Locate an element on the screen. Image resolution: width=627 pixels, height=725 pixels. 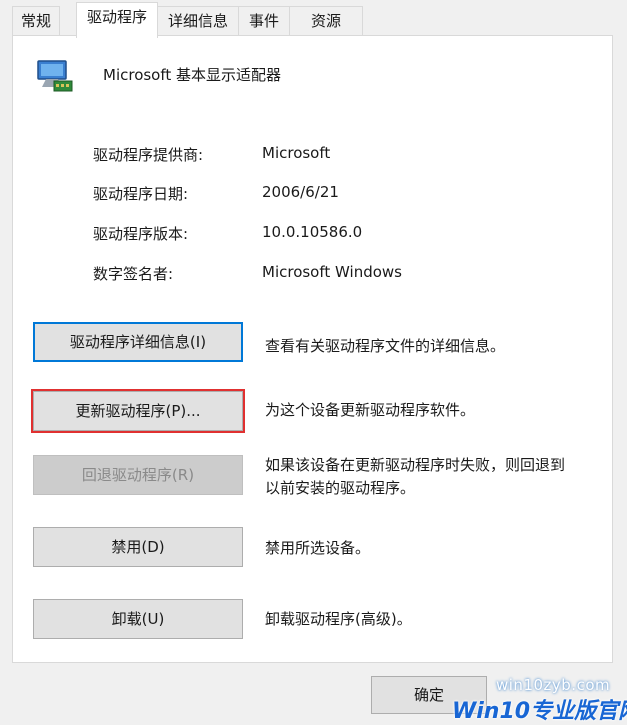
device-name: Microsoft 基本显示适配器 is located at coordinates (192, 75).